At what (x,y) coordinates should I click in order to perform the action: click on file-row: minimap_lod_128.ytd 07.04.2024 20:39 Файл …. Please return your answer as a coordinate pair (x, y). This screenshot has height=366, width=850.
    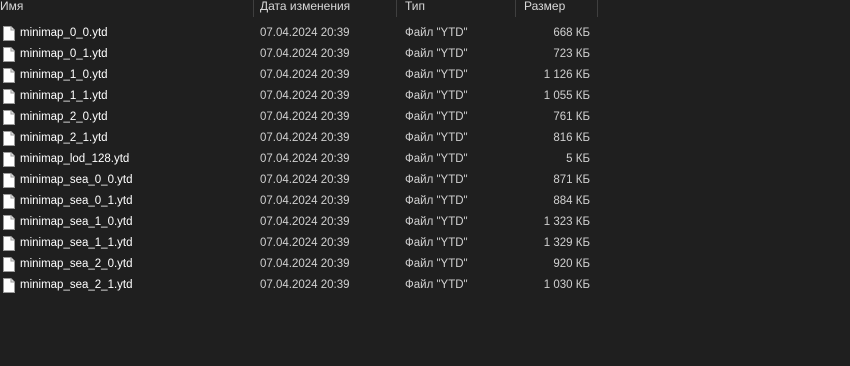
    Looking at the image, I should click on (425, 159).